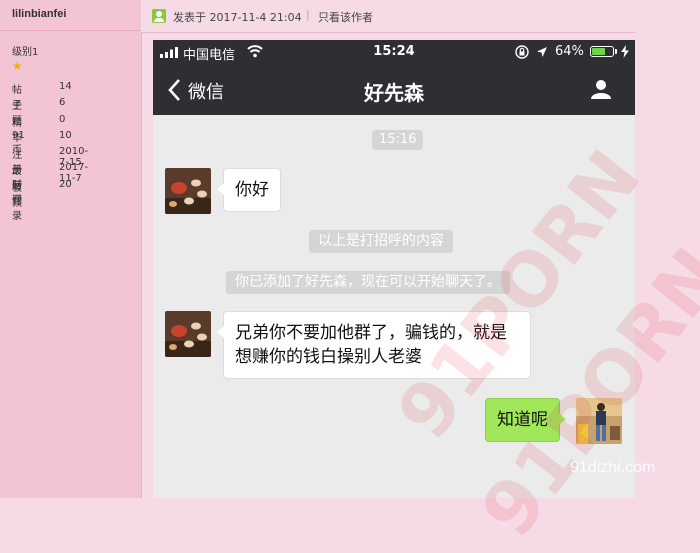 The image size is (700, 553). What do you see at coordinates (62, 103) in the screenshot?
I see `stat-value: 6` at bounding box center [62, 103].